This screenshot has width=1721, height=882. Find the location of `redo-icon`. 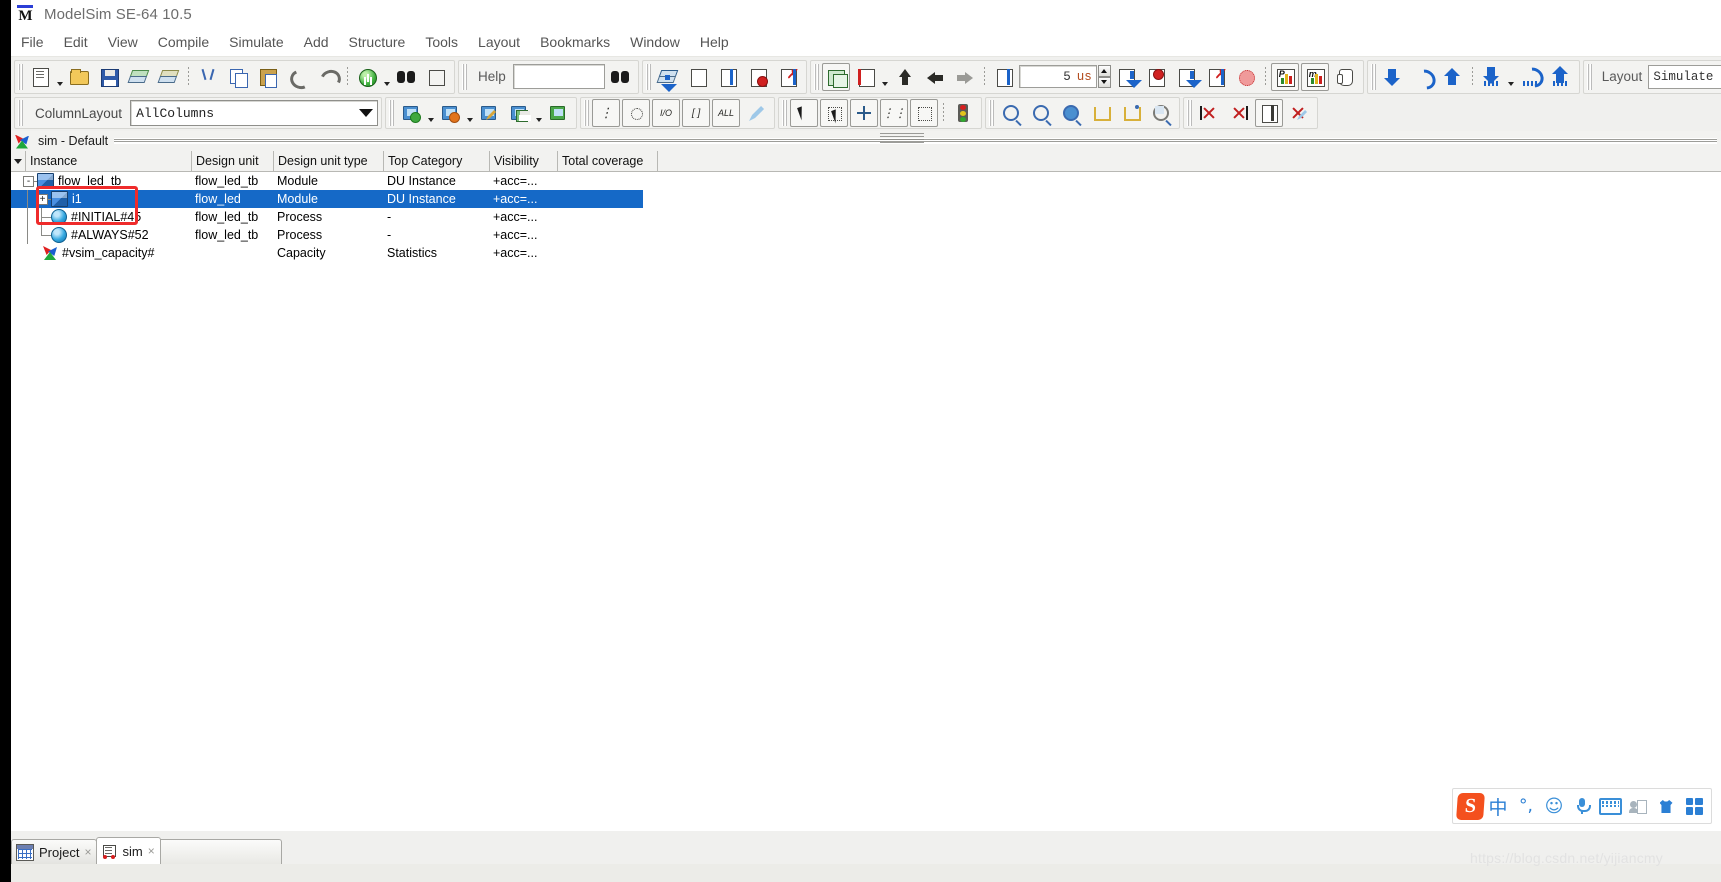

redo-icon is located at coordinates (329, 77).